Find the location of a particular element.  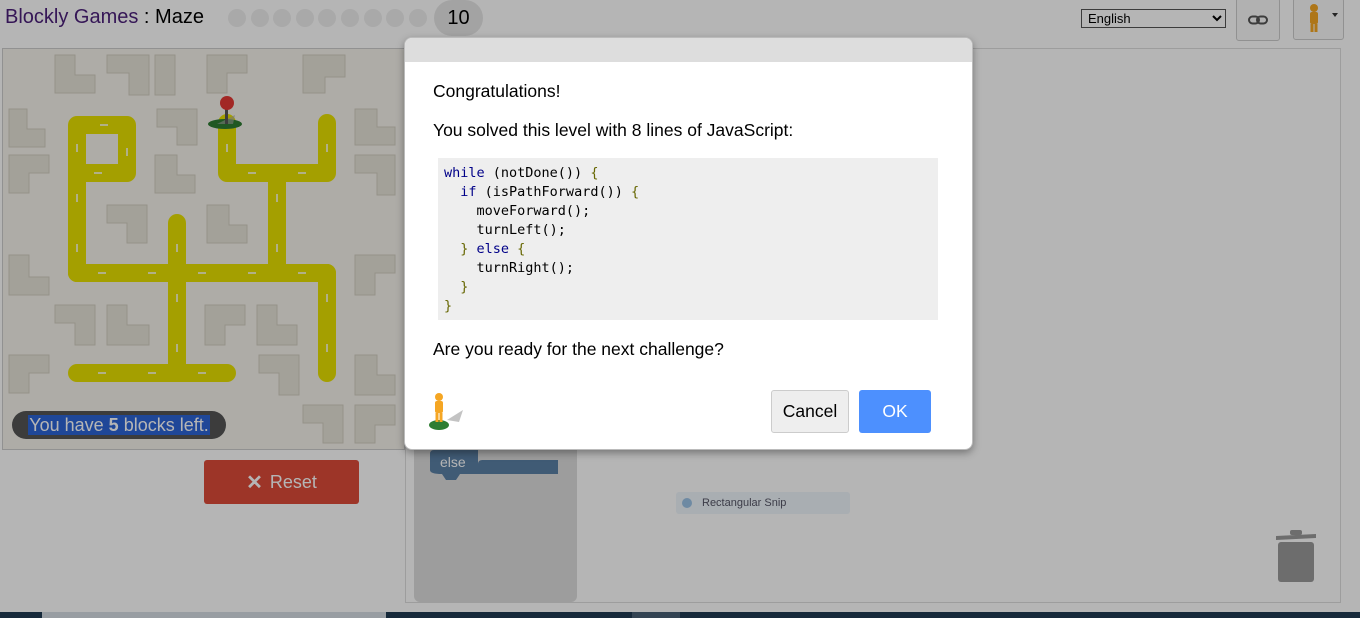

code-keyword: else is located at coordinates (489, 249).